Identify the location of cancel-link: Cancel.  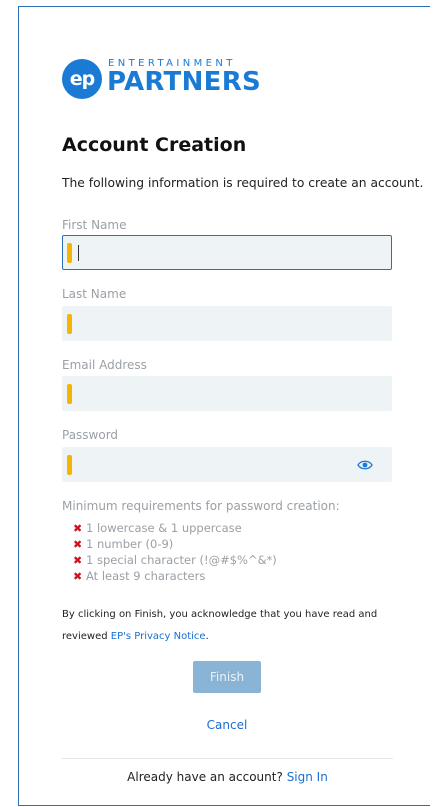
(227, 725).